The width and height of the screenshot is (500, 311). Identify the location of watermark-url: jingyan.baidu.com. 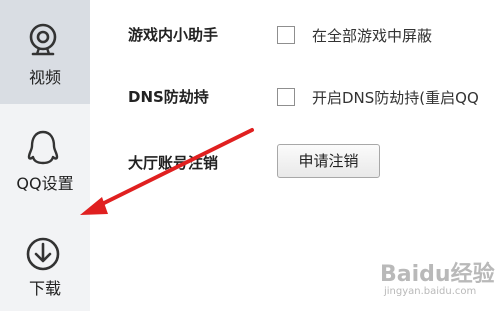
(430, 291).